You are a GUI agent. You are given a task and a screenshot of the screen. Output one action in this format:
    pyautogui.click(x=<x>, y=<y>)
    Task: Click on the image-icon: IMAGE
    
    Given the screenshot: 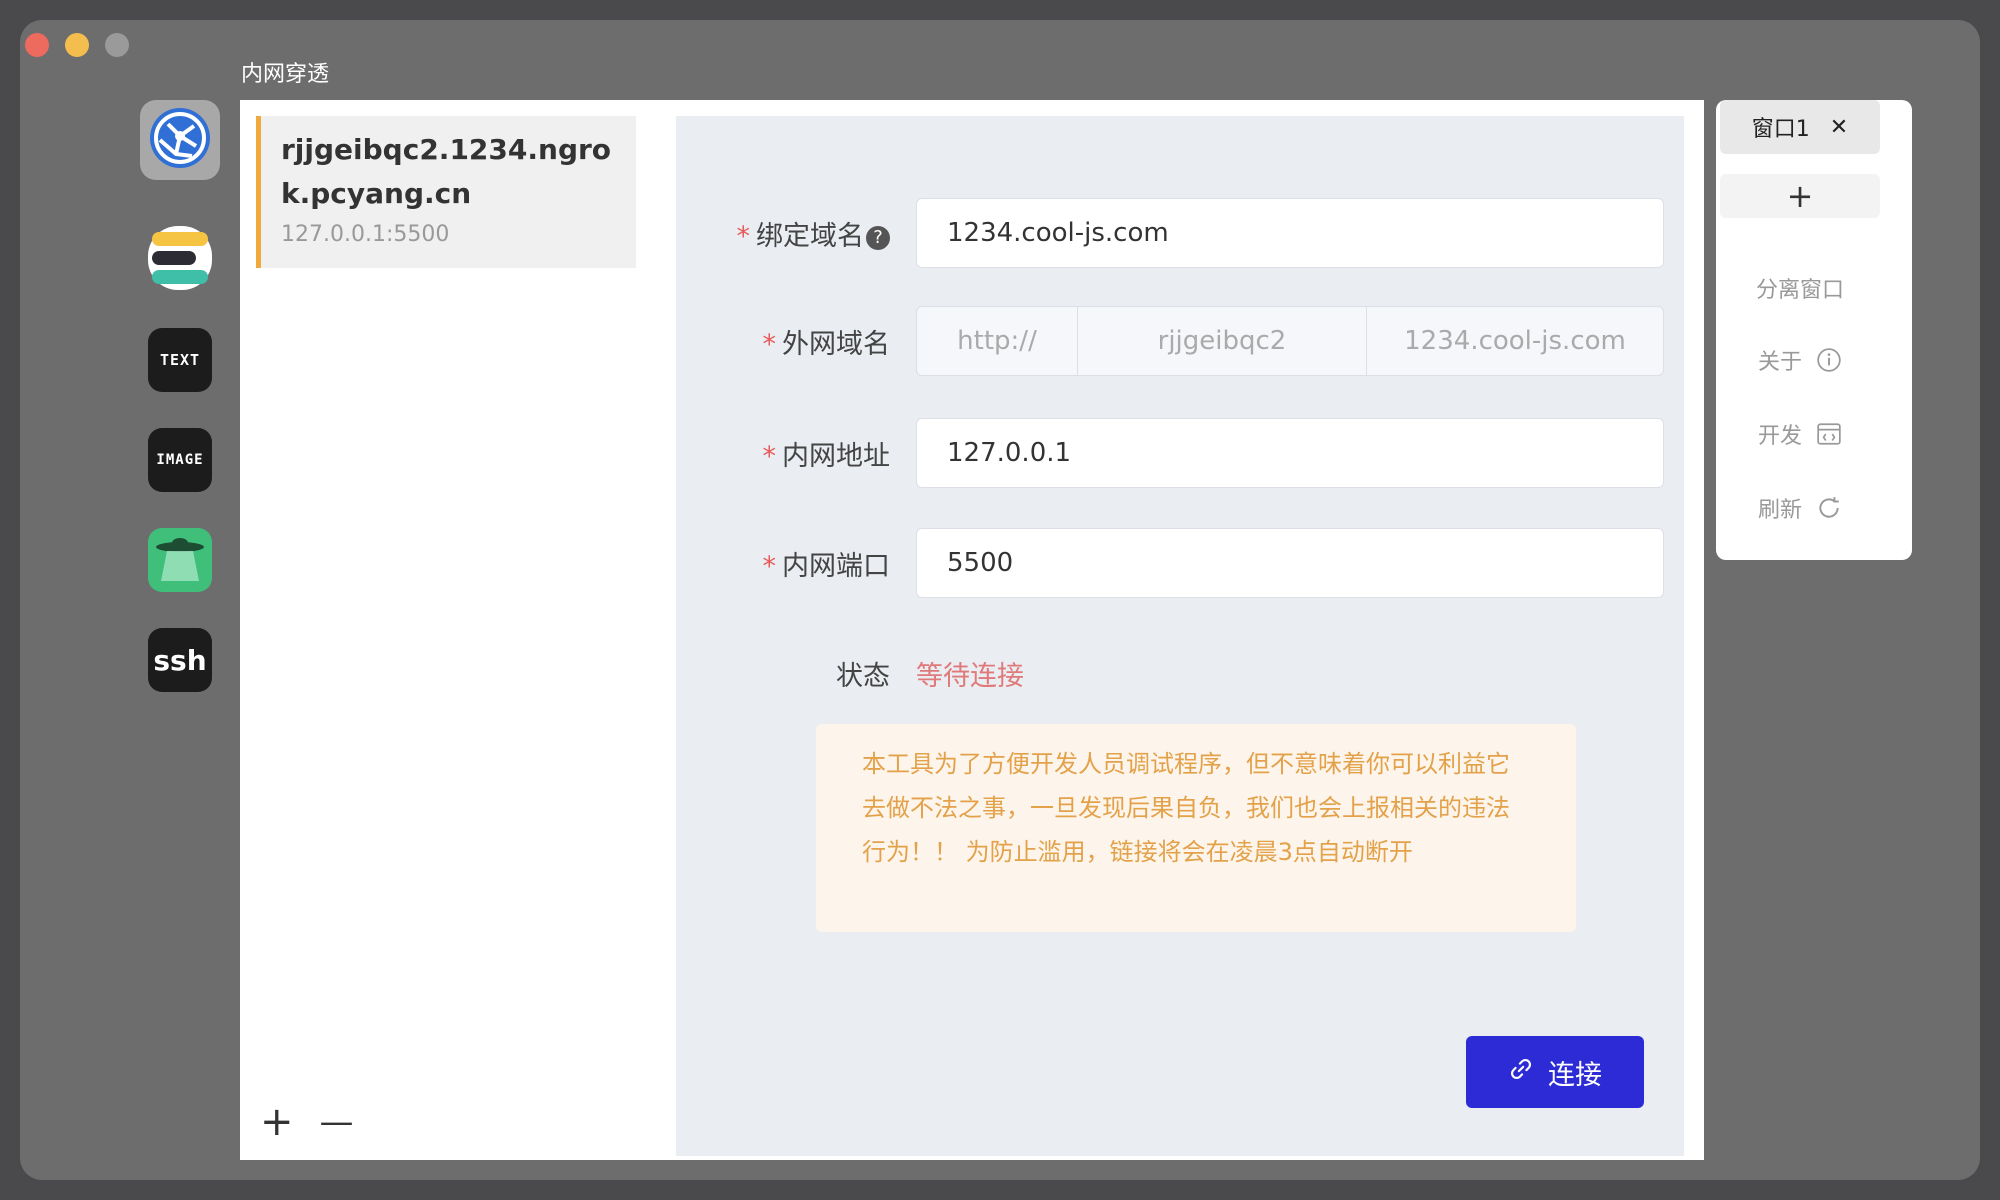 What is the action you would take?
    pyautogui.click(x=180, y=460)
    